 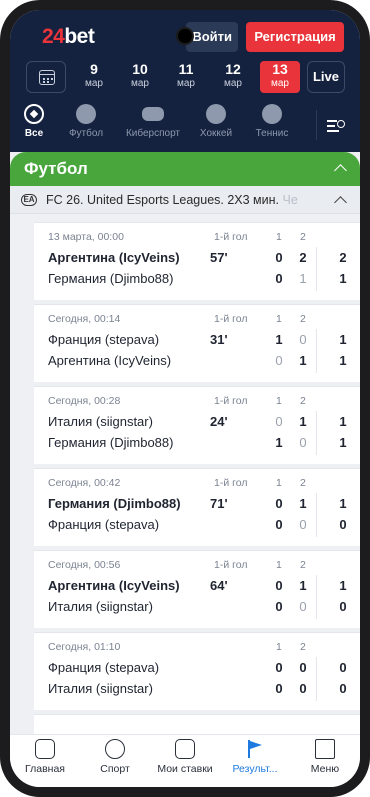 I want to click on match-minute: 64', so click(x=219, y=585).